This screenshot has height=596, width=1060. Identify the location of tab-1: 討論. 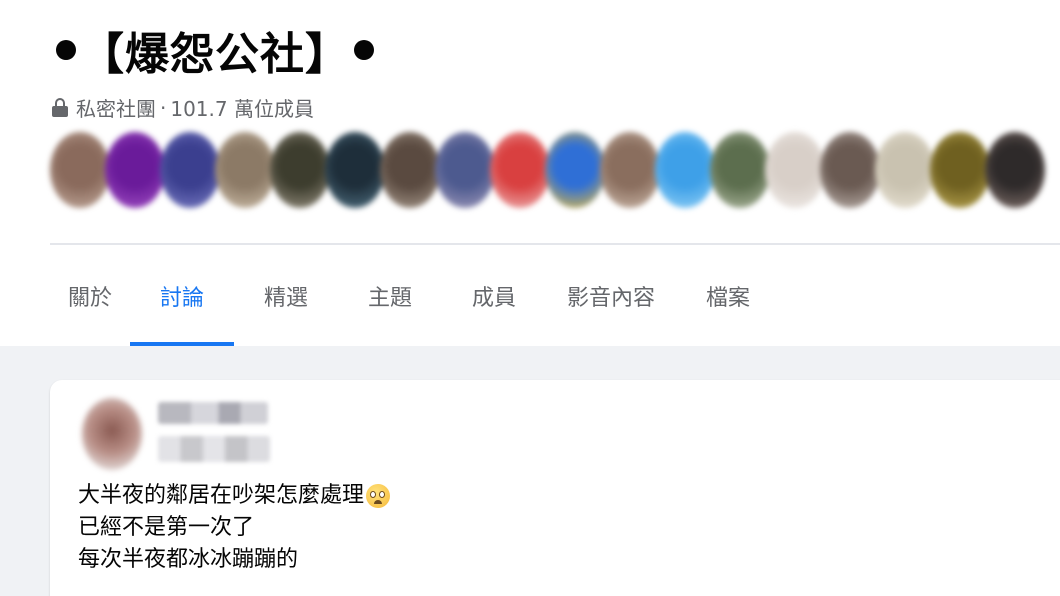
(182, 296).